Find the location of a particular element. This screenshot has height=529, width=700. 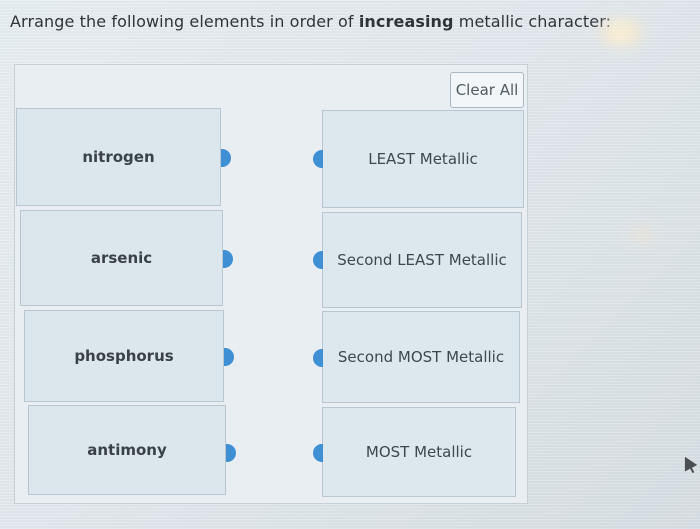

draggable-item-nitrogen: nitrogen is located at coordinates (118, 157).